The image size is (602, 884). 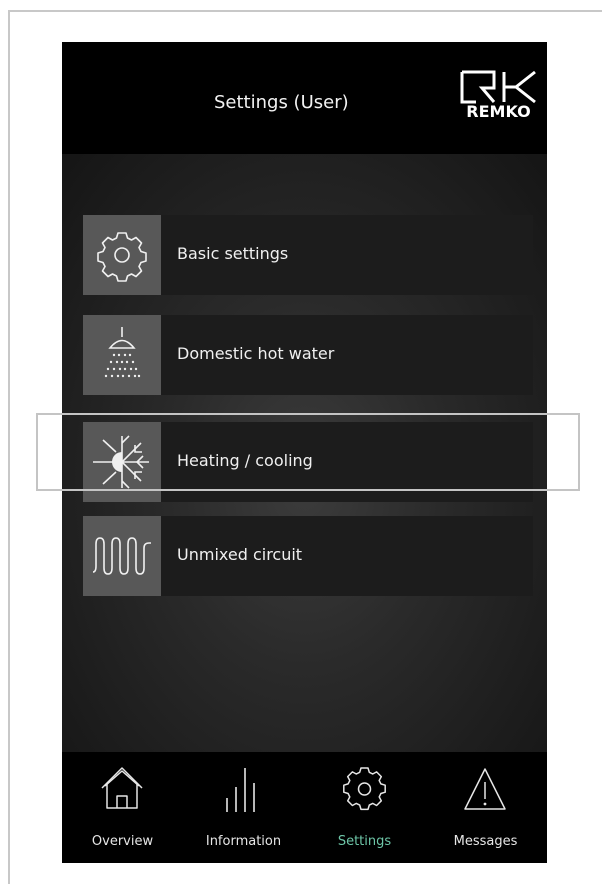 What do you see at coordinates (122, 355) in the screenshot?
I see `shower-icon` at bounding box center [122, 355].